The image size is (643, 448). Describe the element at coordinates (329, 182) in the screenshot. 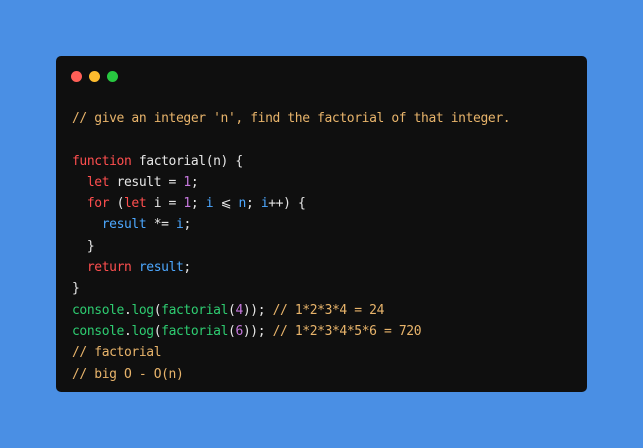

I see `code-line: let result = 1;` at that location.